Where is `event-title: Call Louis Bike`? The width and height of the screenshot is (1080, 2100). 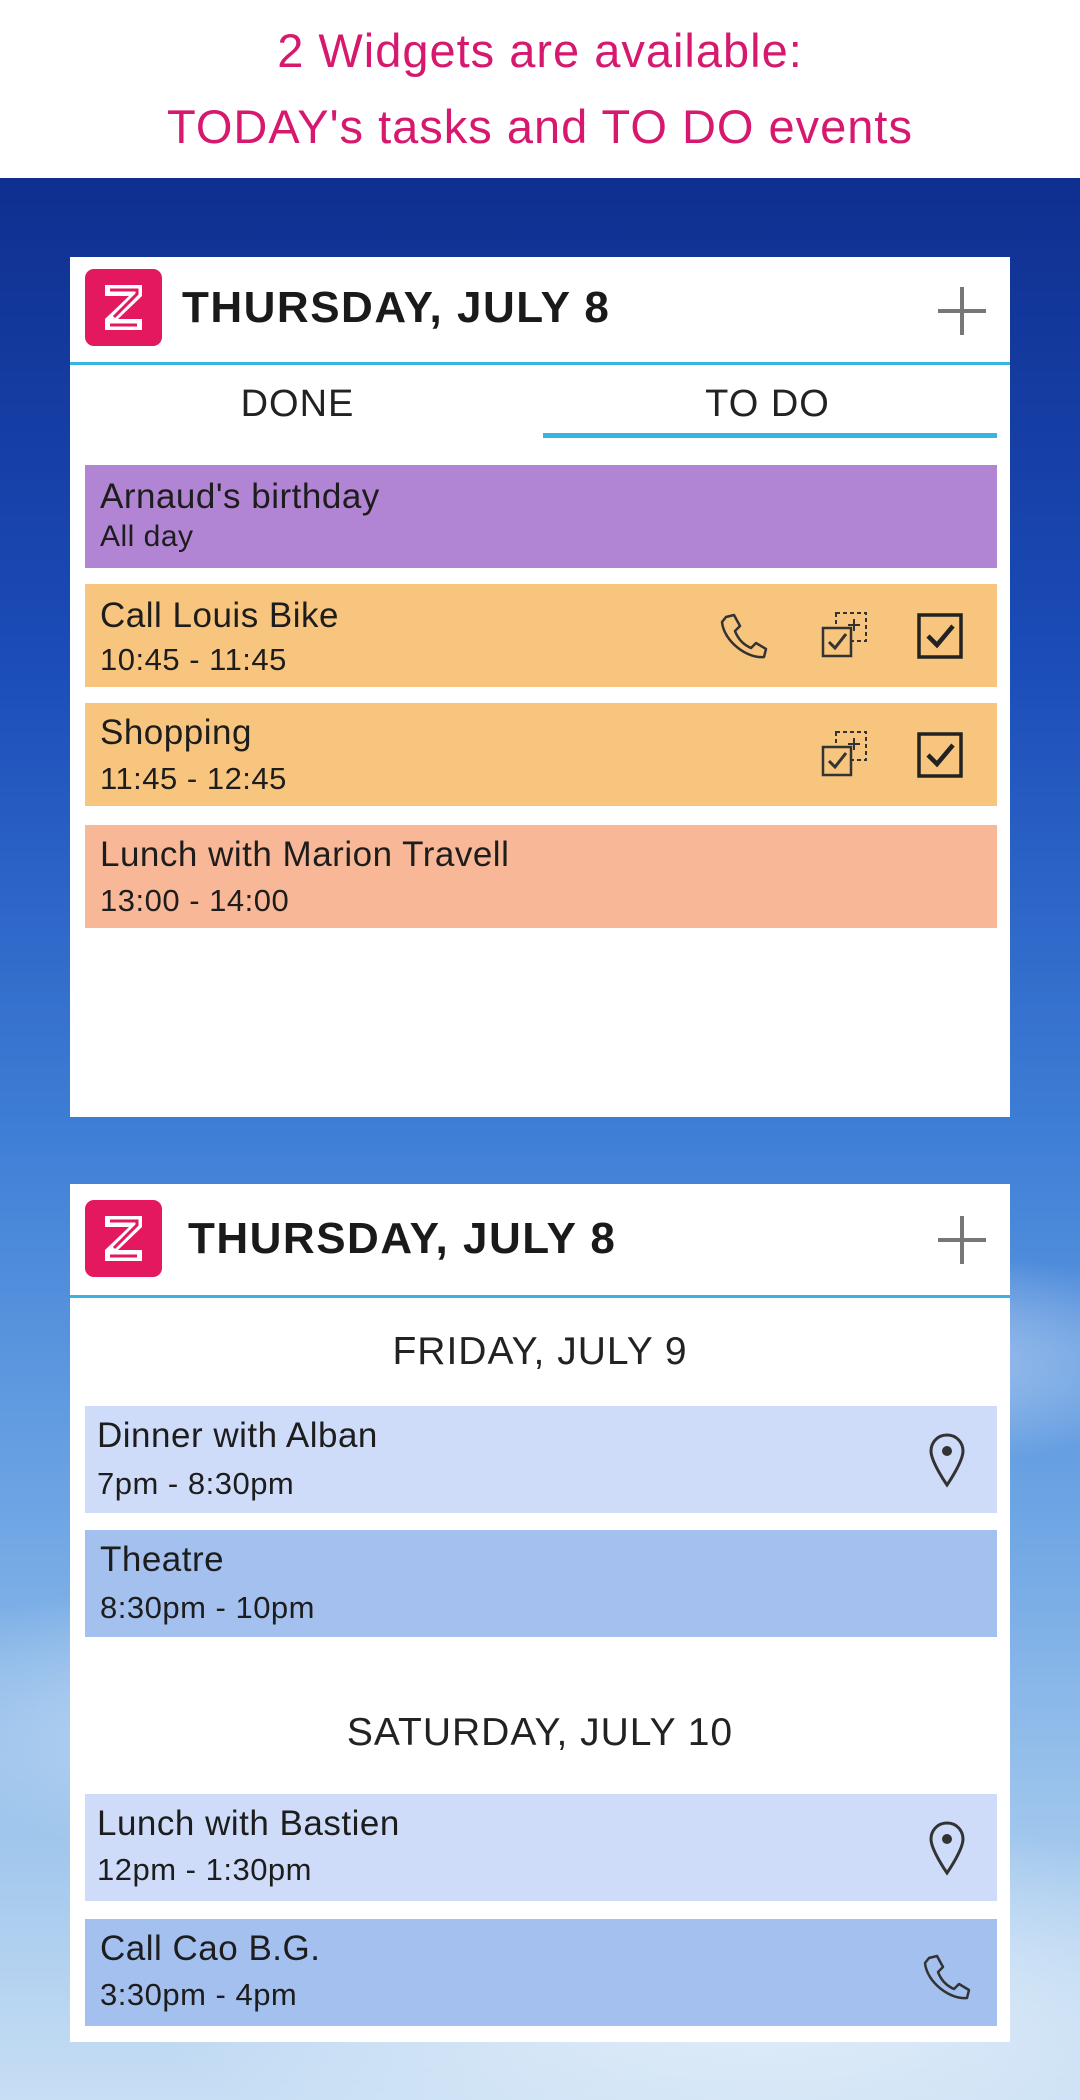
event-title: Call Louis Bike is located at coordinates (219, 615).